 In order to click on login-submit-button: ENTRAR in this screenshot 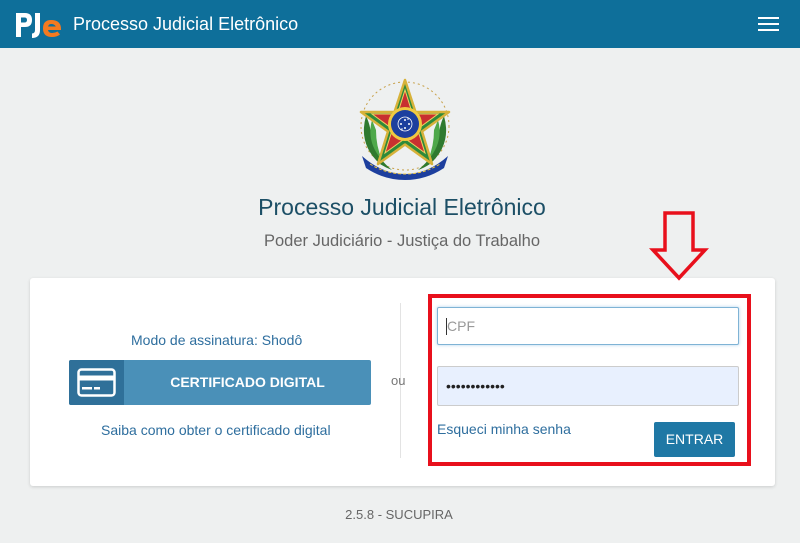, I will do `click(694, 439)`.